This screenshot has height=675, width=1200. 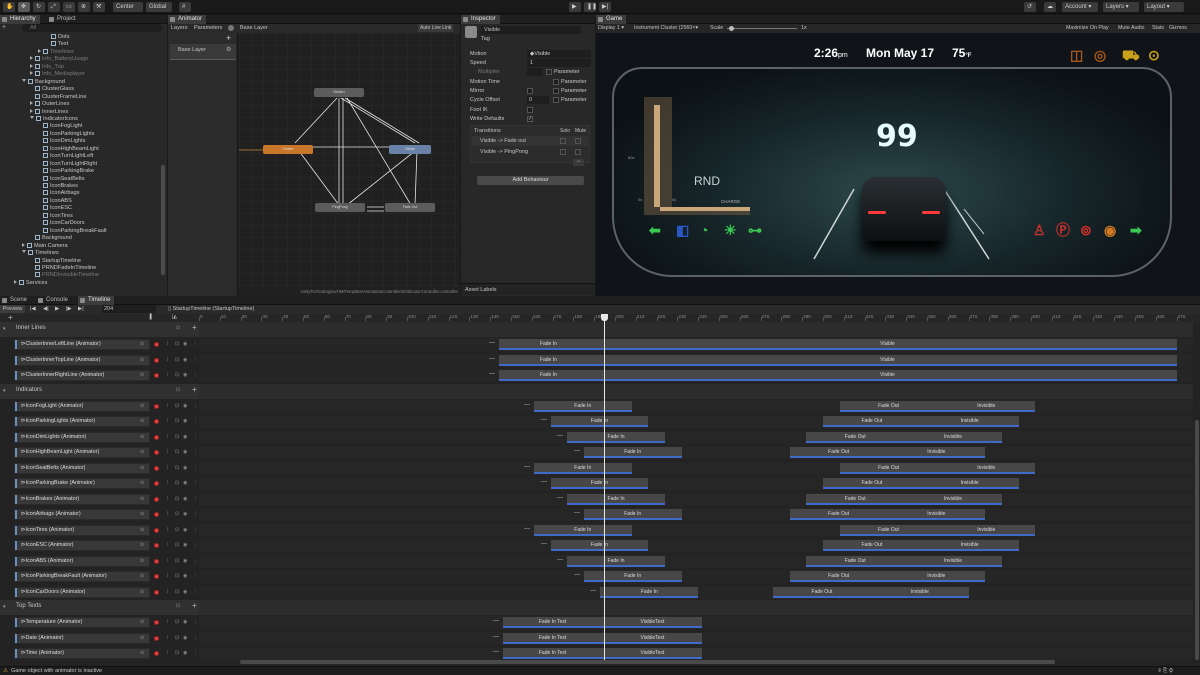 What do you see at coordinates (578, 162) in the screenshot?
I see `remove-transition-button: −` at bounding box center [578, 162].